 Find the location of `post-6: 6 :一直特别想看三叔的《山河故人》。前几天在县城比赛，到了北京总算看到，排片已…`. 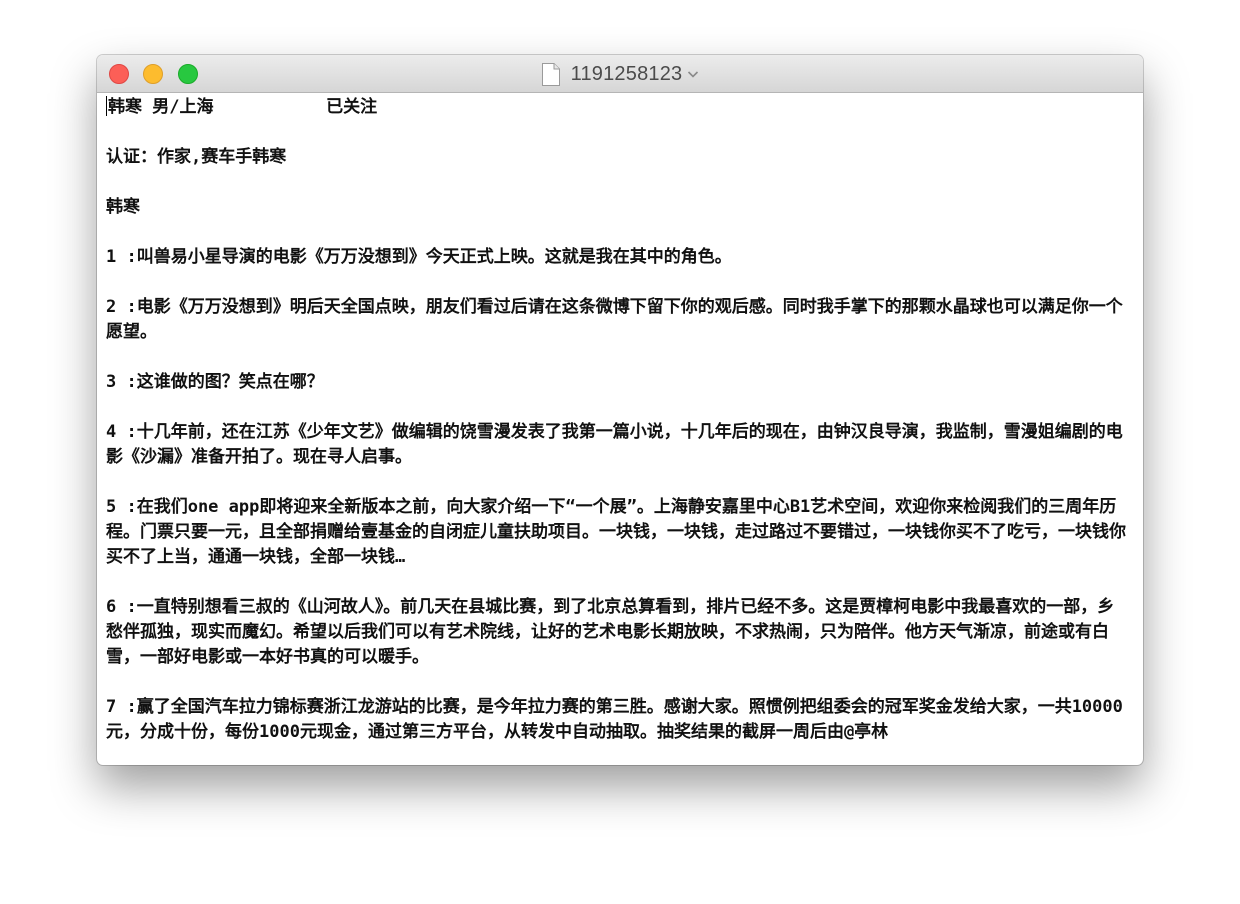

post-6: 6 :一直特别想看三叔的《山河故人》。前几天在县城比赛，到了北京总算看到，排片已… is located at coordinates (610, 632).